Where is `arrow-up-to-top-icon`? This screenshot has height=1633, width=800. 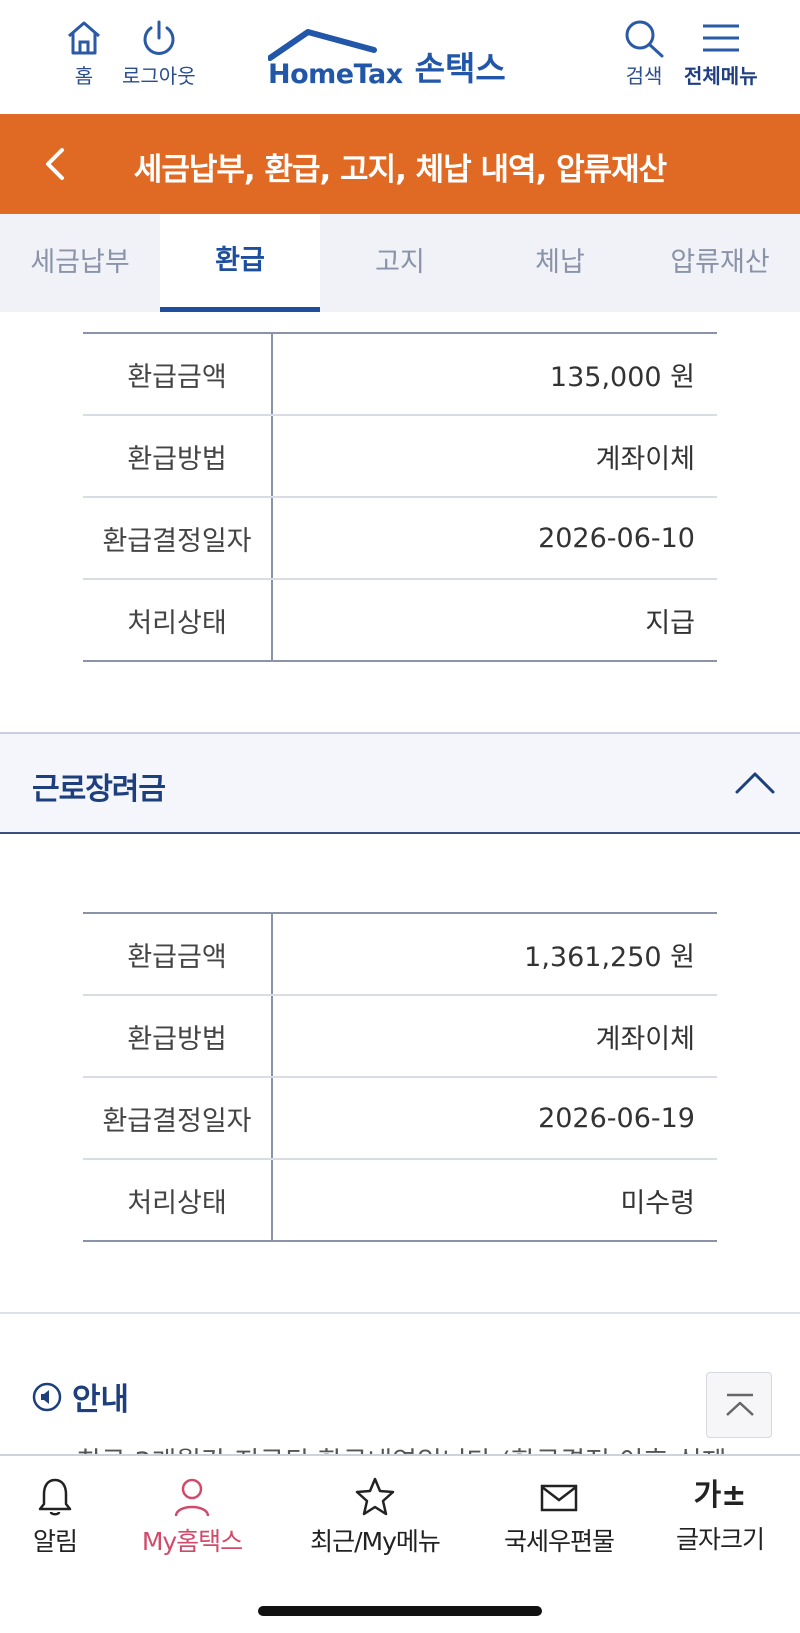 arrow-up-to-top-icon is located at coordinates (740, 1404).